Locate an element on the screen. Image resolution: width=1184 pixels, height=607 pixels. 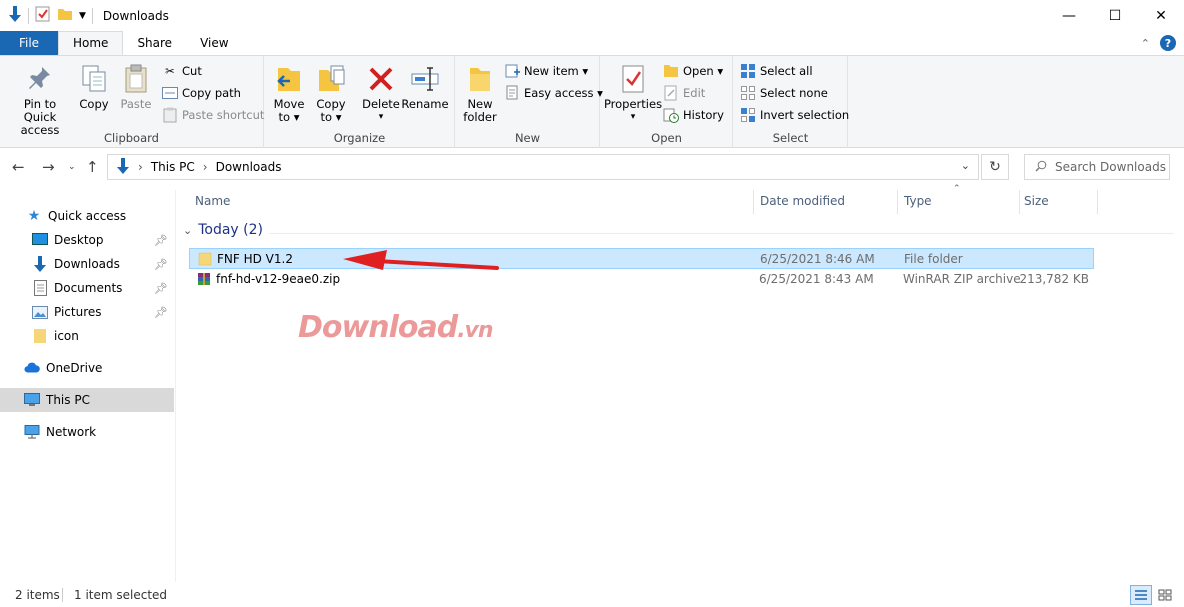
folder-icon is located at coordinates (40, 336).